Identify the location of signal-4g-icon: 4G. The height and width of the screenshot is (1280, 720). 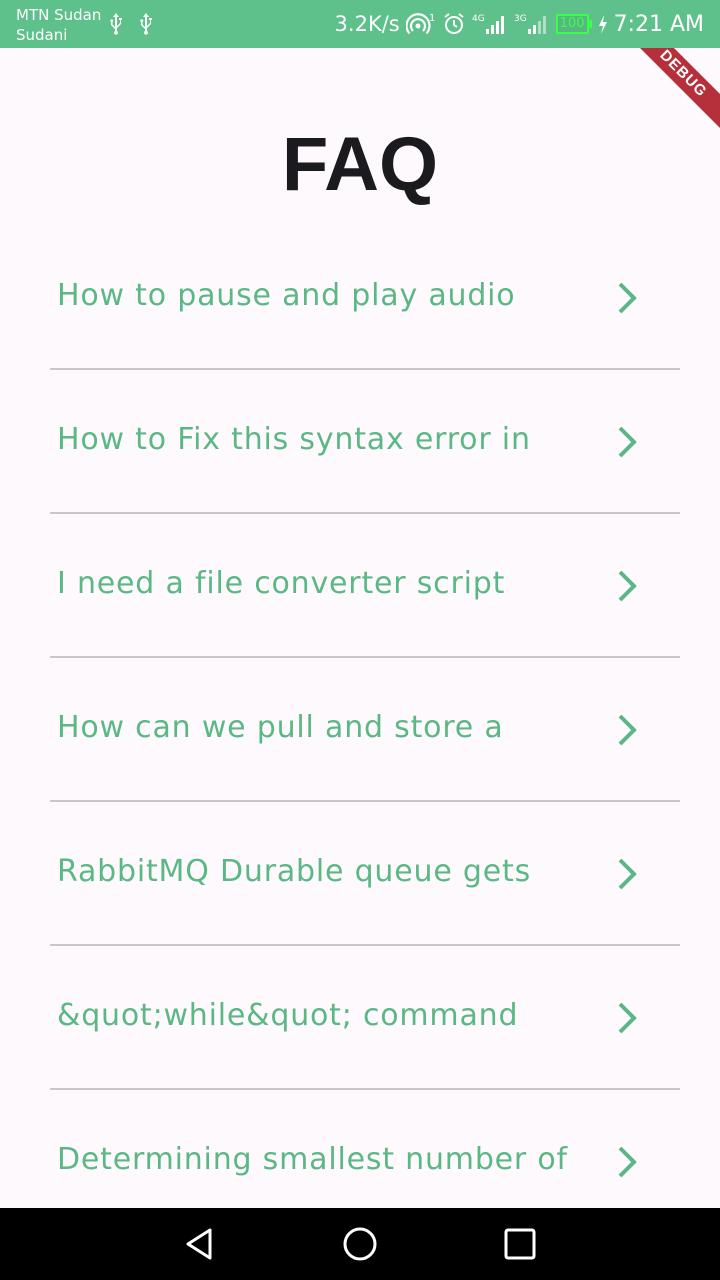
(488, 24).